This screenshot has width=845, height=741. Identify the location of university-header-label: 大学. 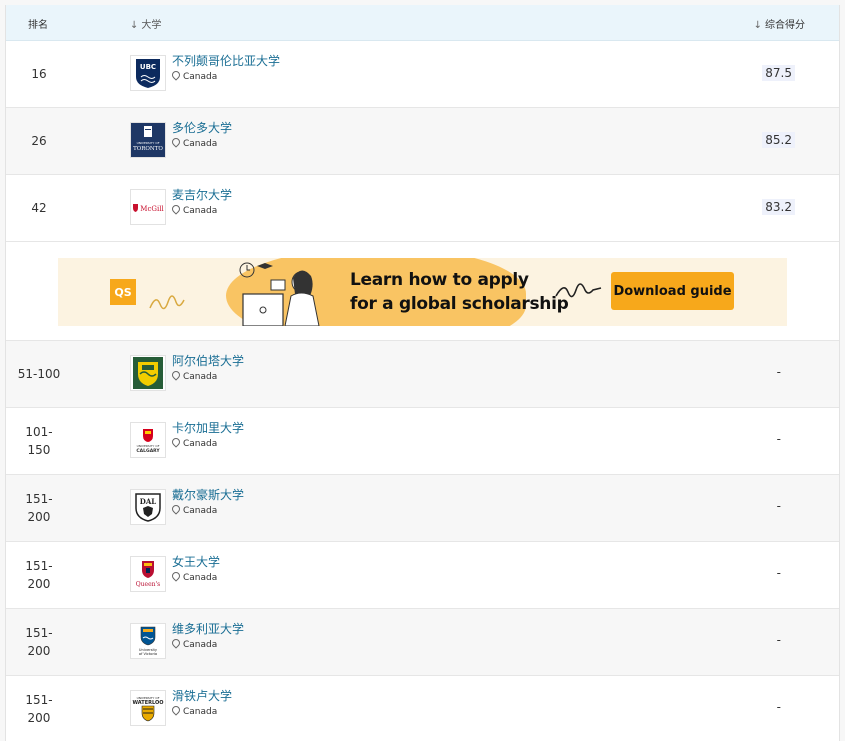
(151, 25).